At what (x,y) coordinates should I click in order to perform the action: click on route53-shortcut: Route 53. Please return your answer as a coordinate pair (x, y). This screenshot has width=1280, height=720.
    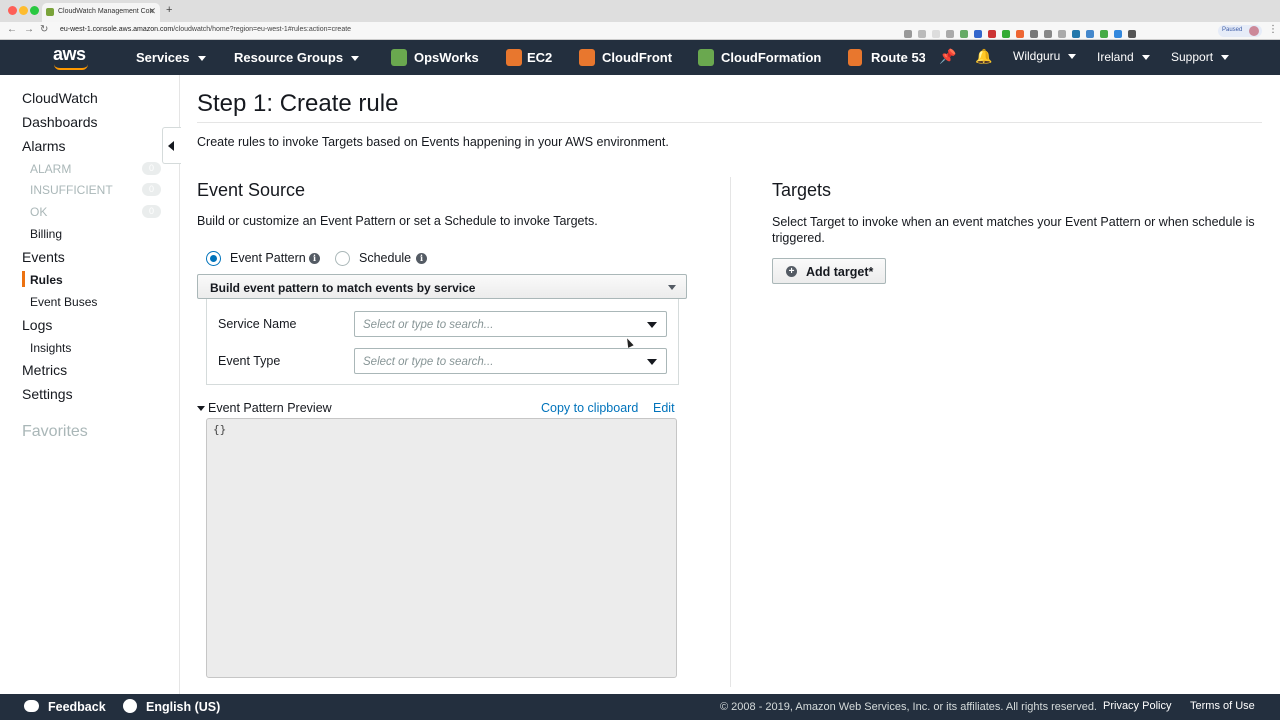
    Looking at the image, I should click on (898, 57).